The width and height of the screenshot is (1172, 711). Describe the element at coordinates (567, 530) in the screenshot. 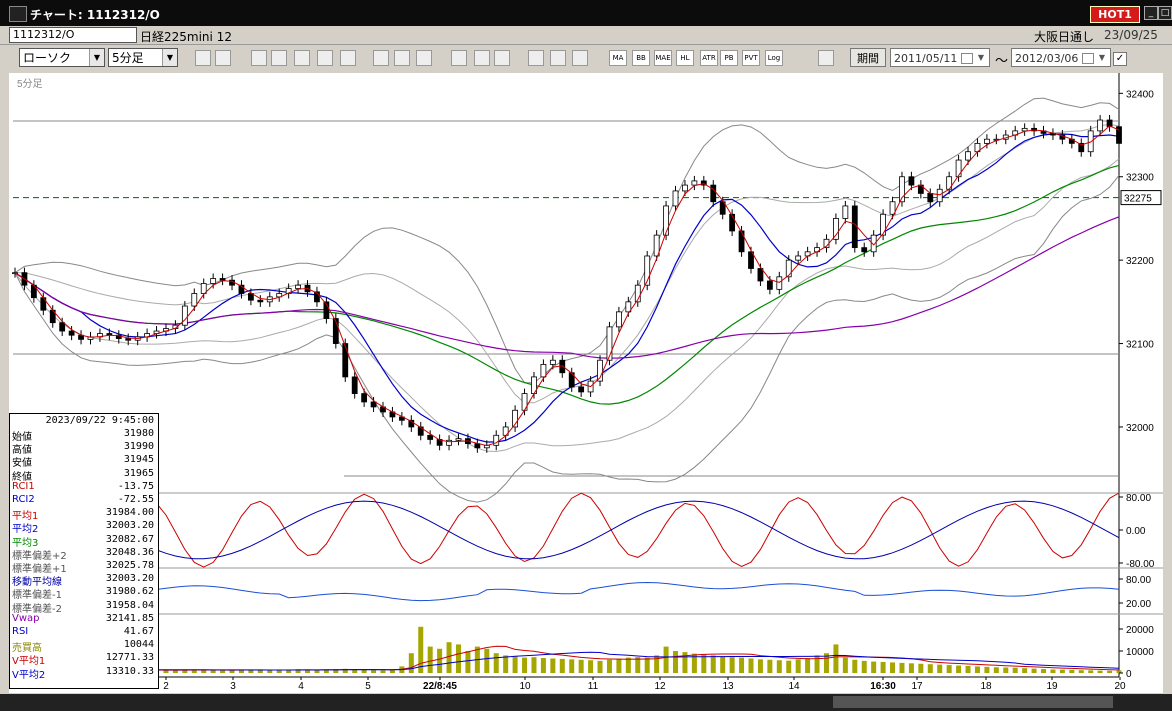

I see `rci2-line` at that location.